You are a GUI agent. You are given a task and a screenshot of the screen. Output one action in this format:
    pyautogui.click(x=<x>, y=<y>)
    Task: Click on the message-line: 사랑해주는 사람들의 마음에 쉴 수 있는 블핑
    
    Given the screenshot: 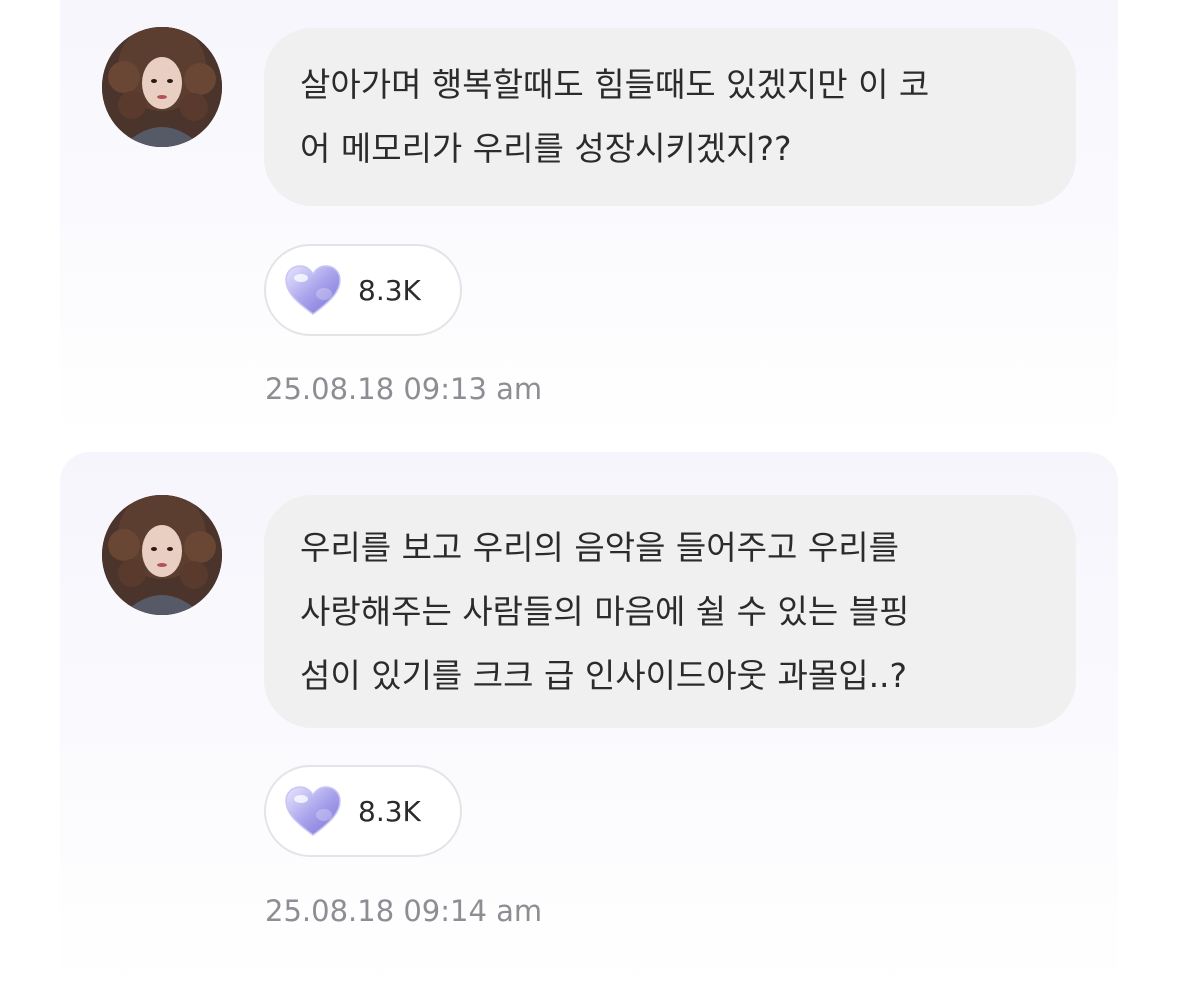 What is the action you would take?
    pyautogui.click(x=605, y=611)
    